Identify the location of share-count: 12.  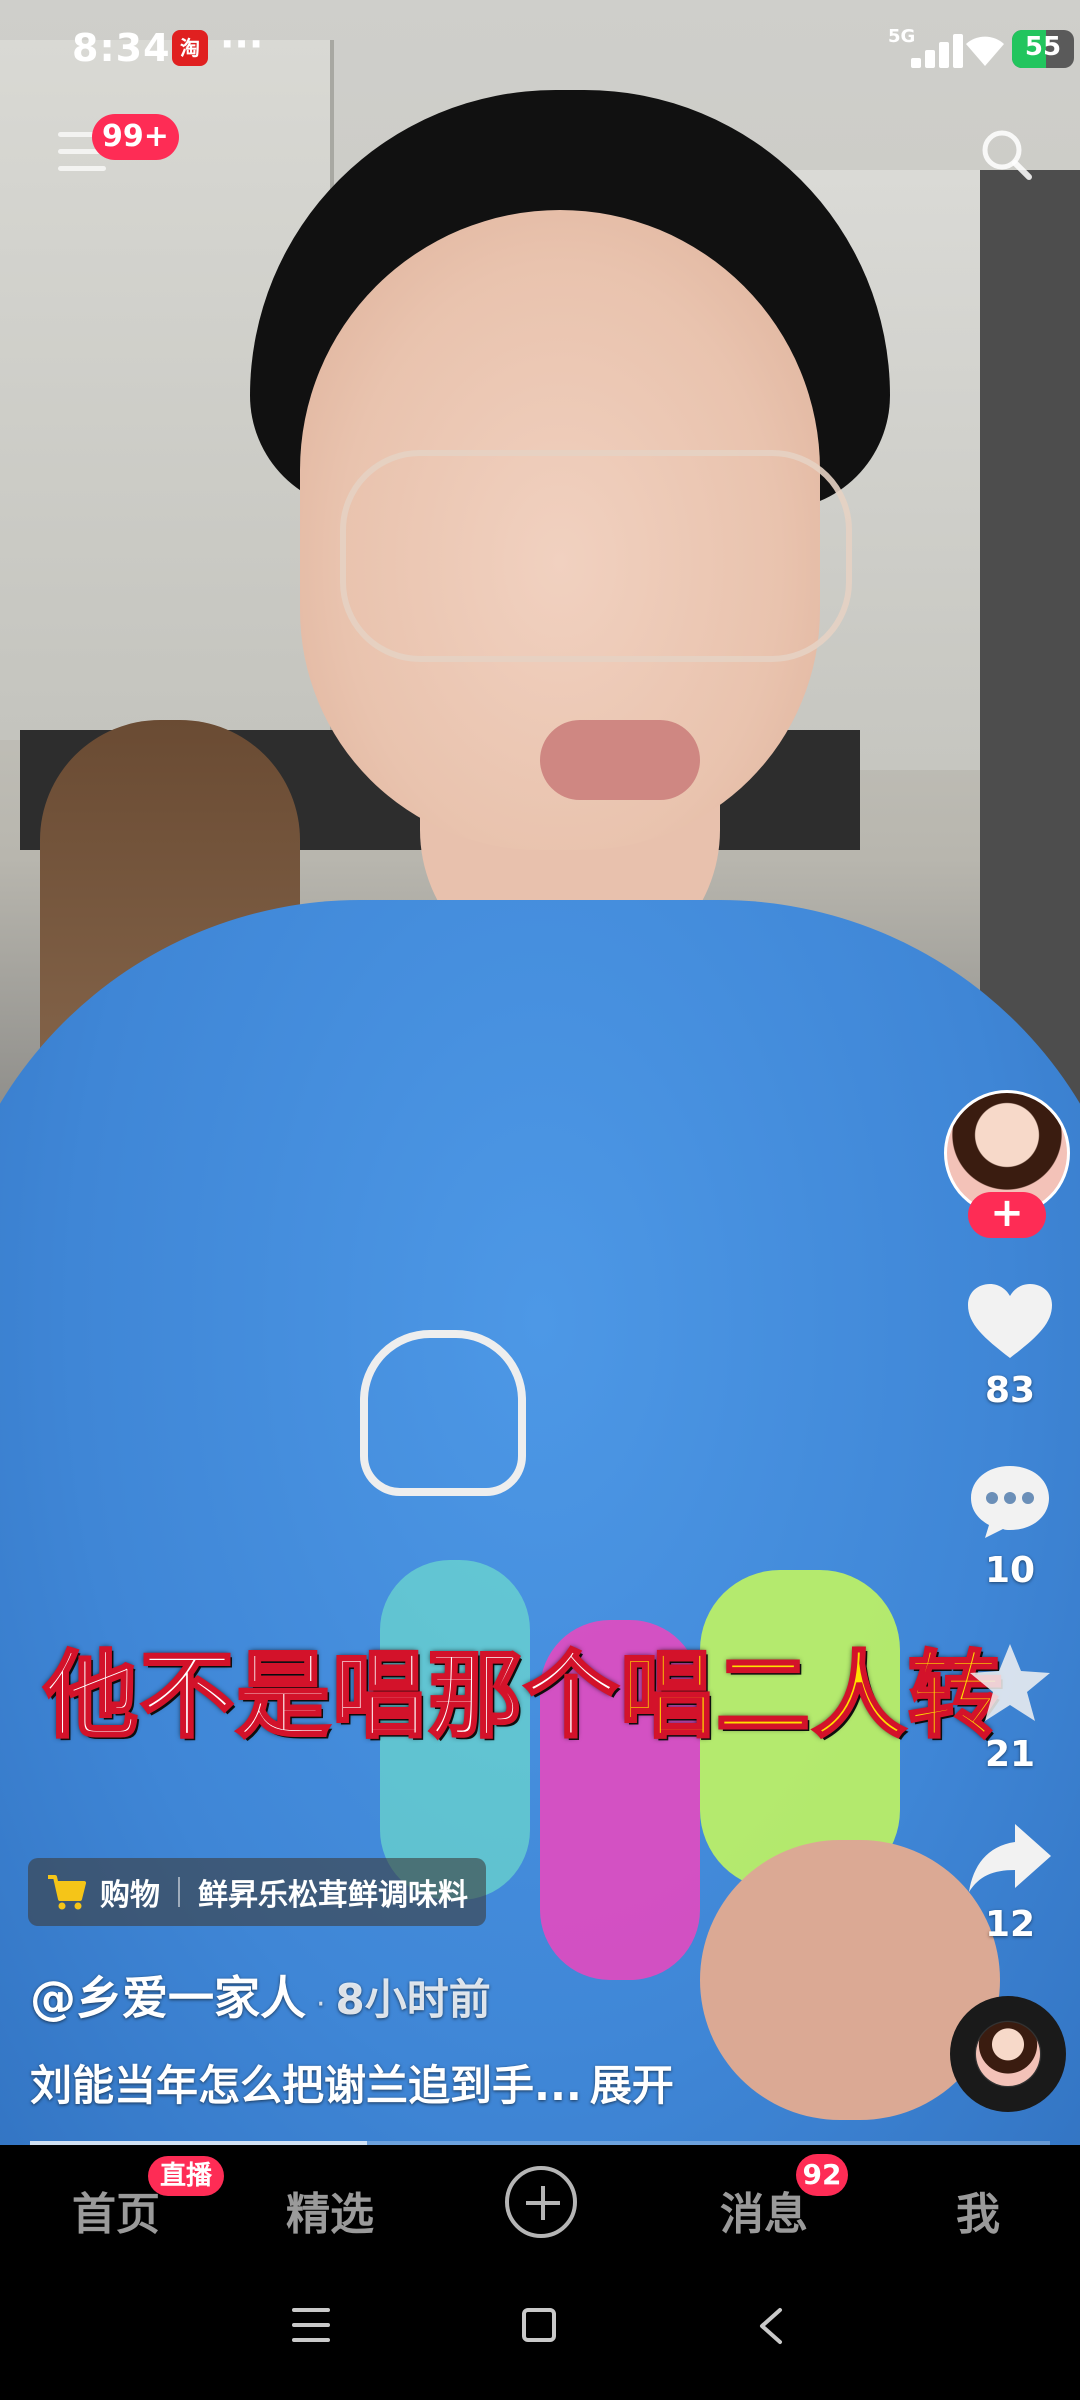
(1010, 1924).